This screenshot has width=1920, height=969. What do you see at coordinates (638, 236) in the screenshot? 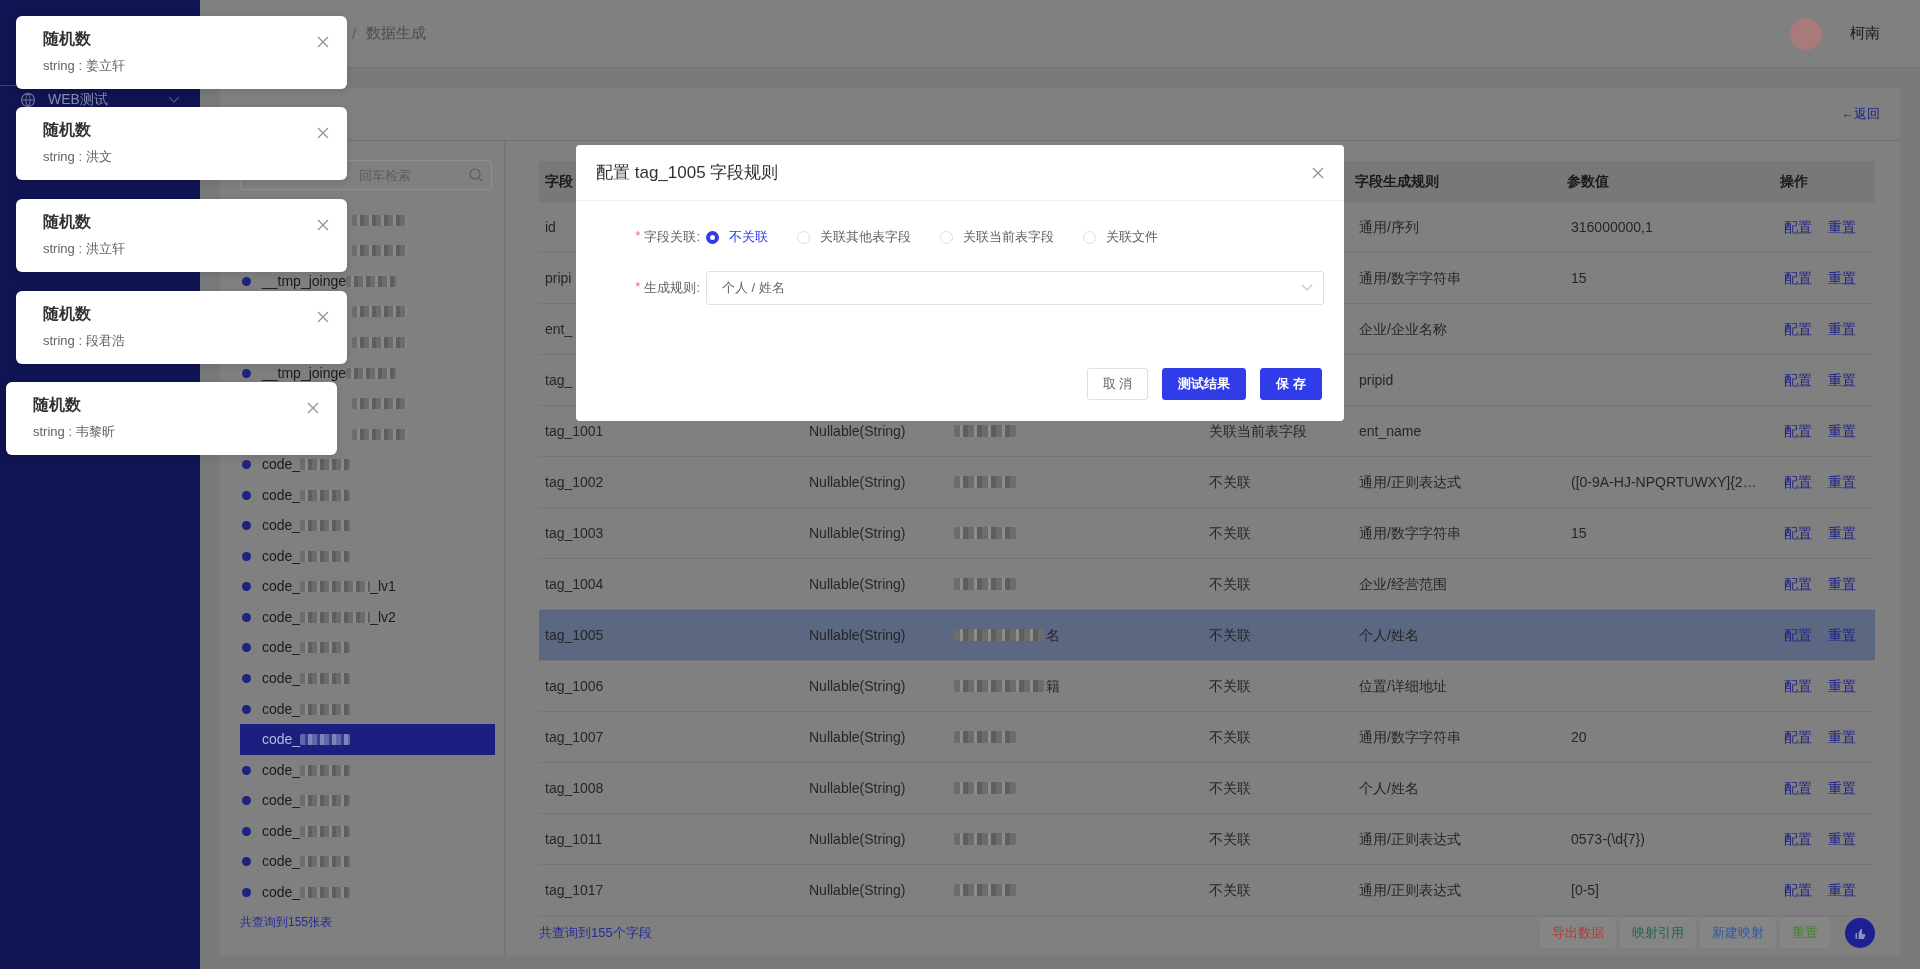
I see `required-mark: *` at bounding box center [638, 236].